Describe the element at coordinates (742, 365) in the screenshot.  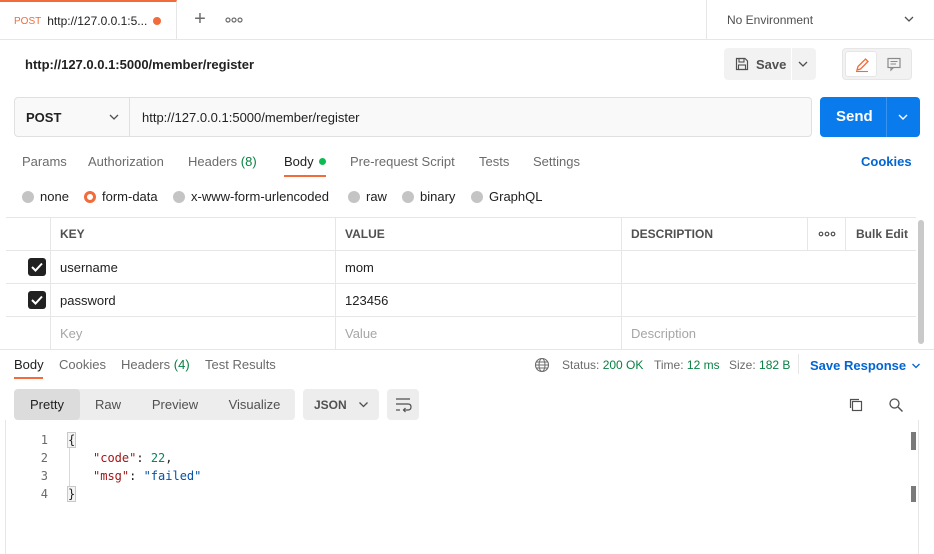
I see `size-label: Size:` at that location.